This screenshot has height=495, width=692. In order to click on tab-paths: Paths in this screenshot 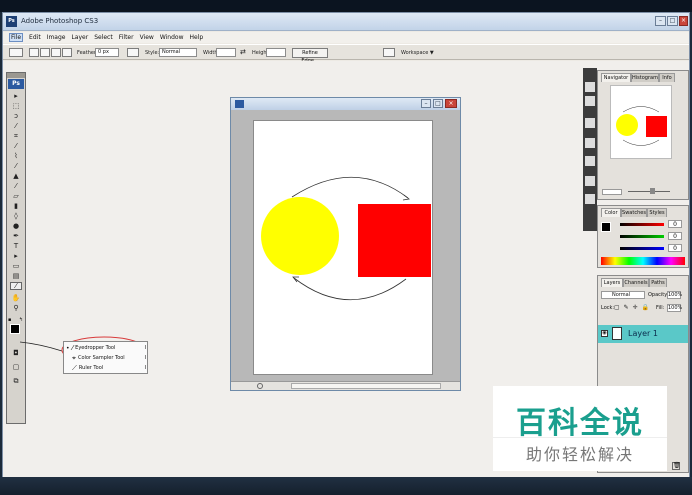, I will do `click(658, 282)`.